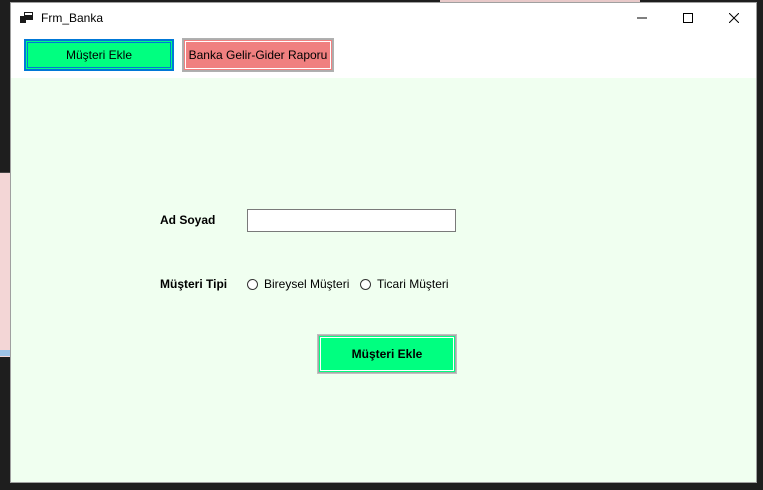 This screenshot has height=490, width=763. What do you see at coordinates (5, 264) in the screenshot?
I see `background-window-edge` at bounding box center [5, 264].